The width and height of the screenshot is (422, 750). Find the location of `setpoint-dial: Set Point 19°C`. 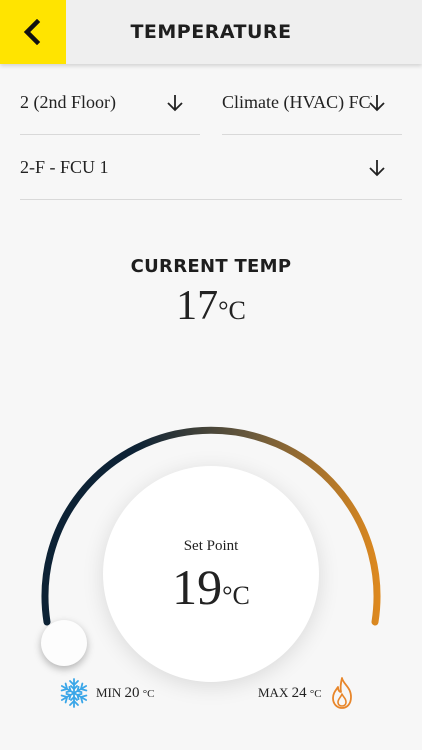

setpoint-dial: Set Point 19°C is located at coordinates (211, 574).